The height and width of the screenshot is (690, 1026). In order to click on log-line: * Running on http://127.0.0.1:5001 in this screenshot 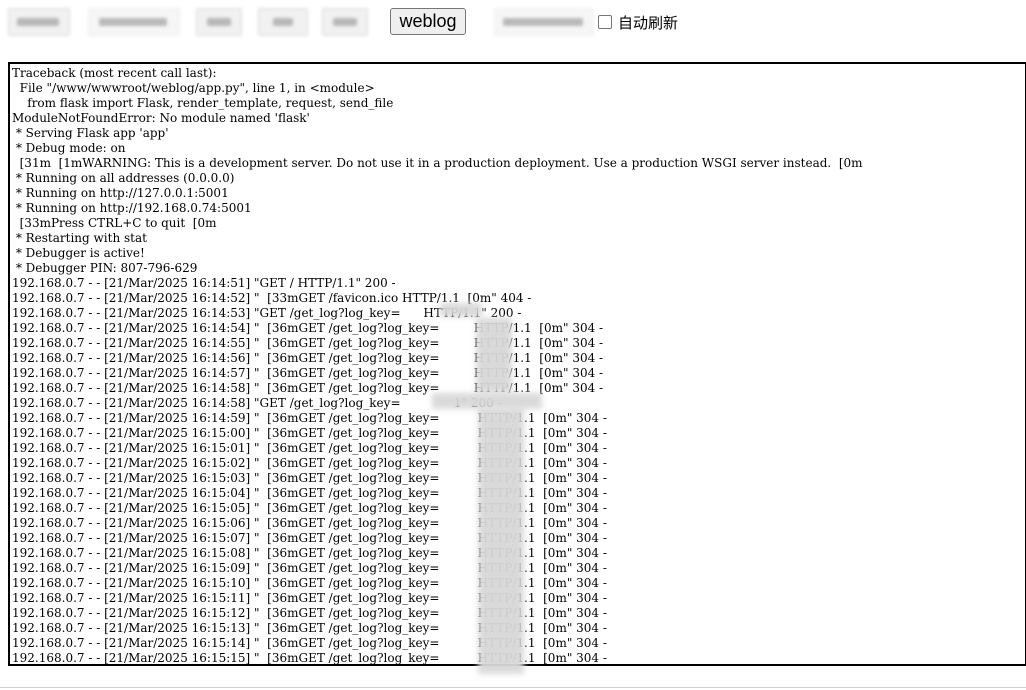, I will do `click(120, 193)`.